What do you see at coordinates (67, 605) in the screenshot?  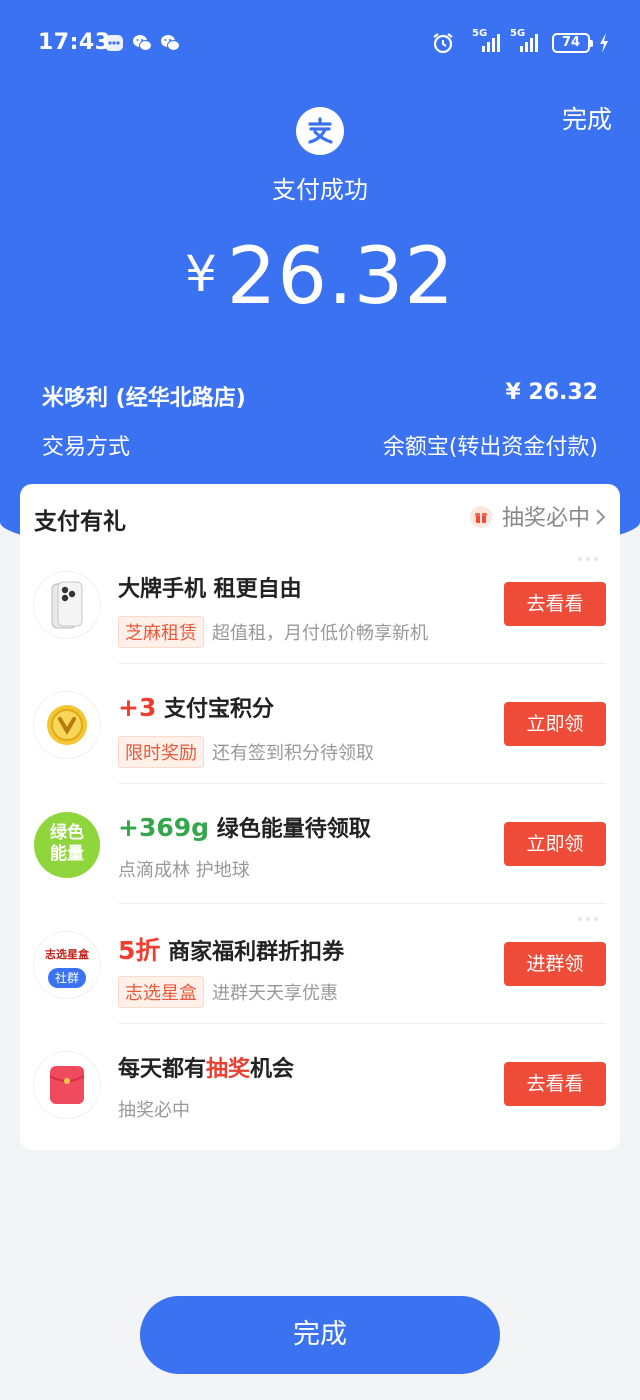 I see `phone-thumbnail-icon` at bounding box center [67, 605].